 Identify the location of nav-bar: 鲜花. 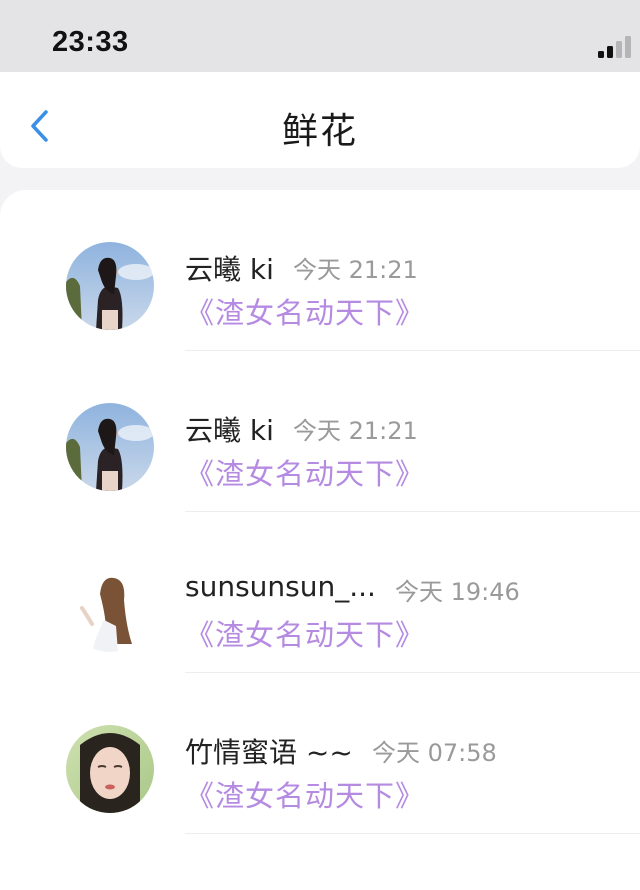
(320, 120).